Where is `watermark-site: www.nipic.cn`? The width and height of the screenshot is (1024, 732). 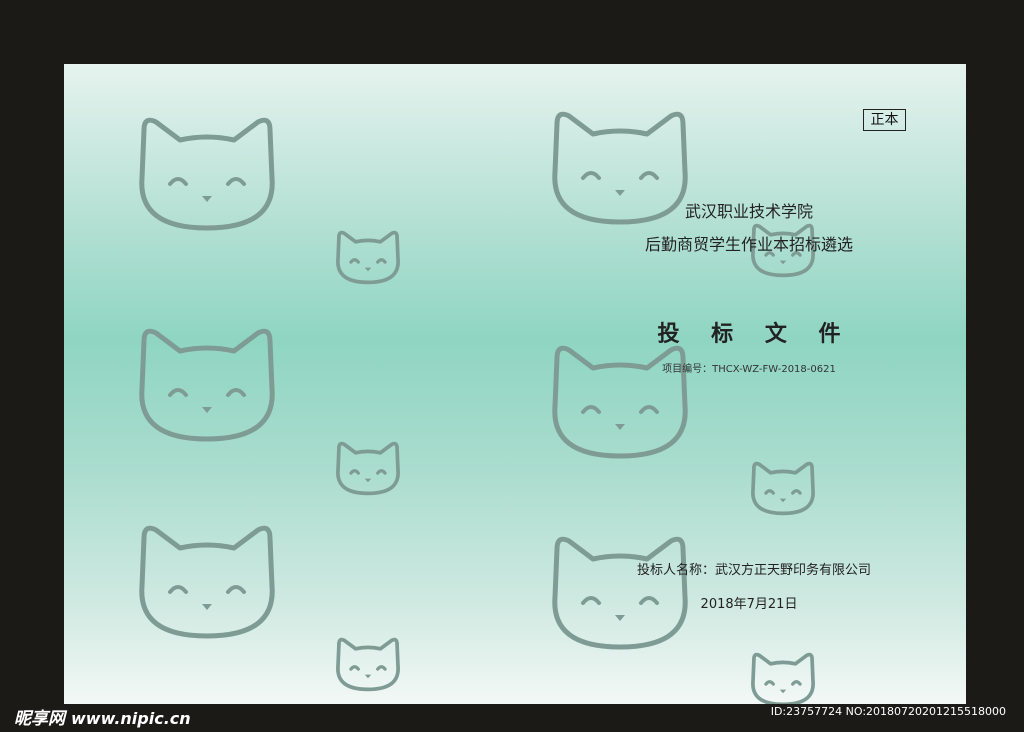
watermark-site: www.nipic.cn is located at coordinates (131, 718).